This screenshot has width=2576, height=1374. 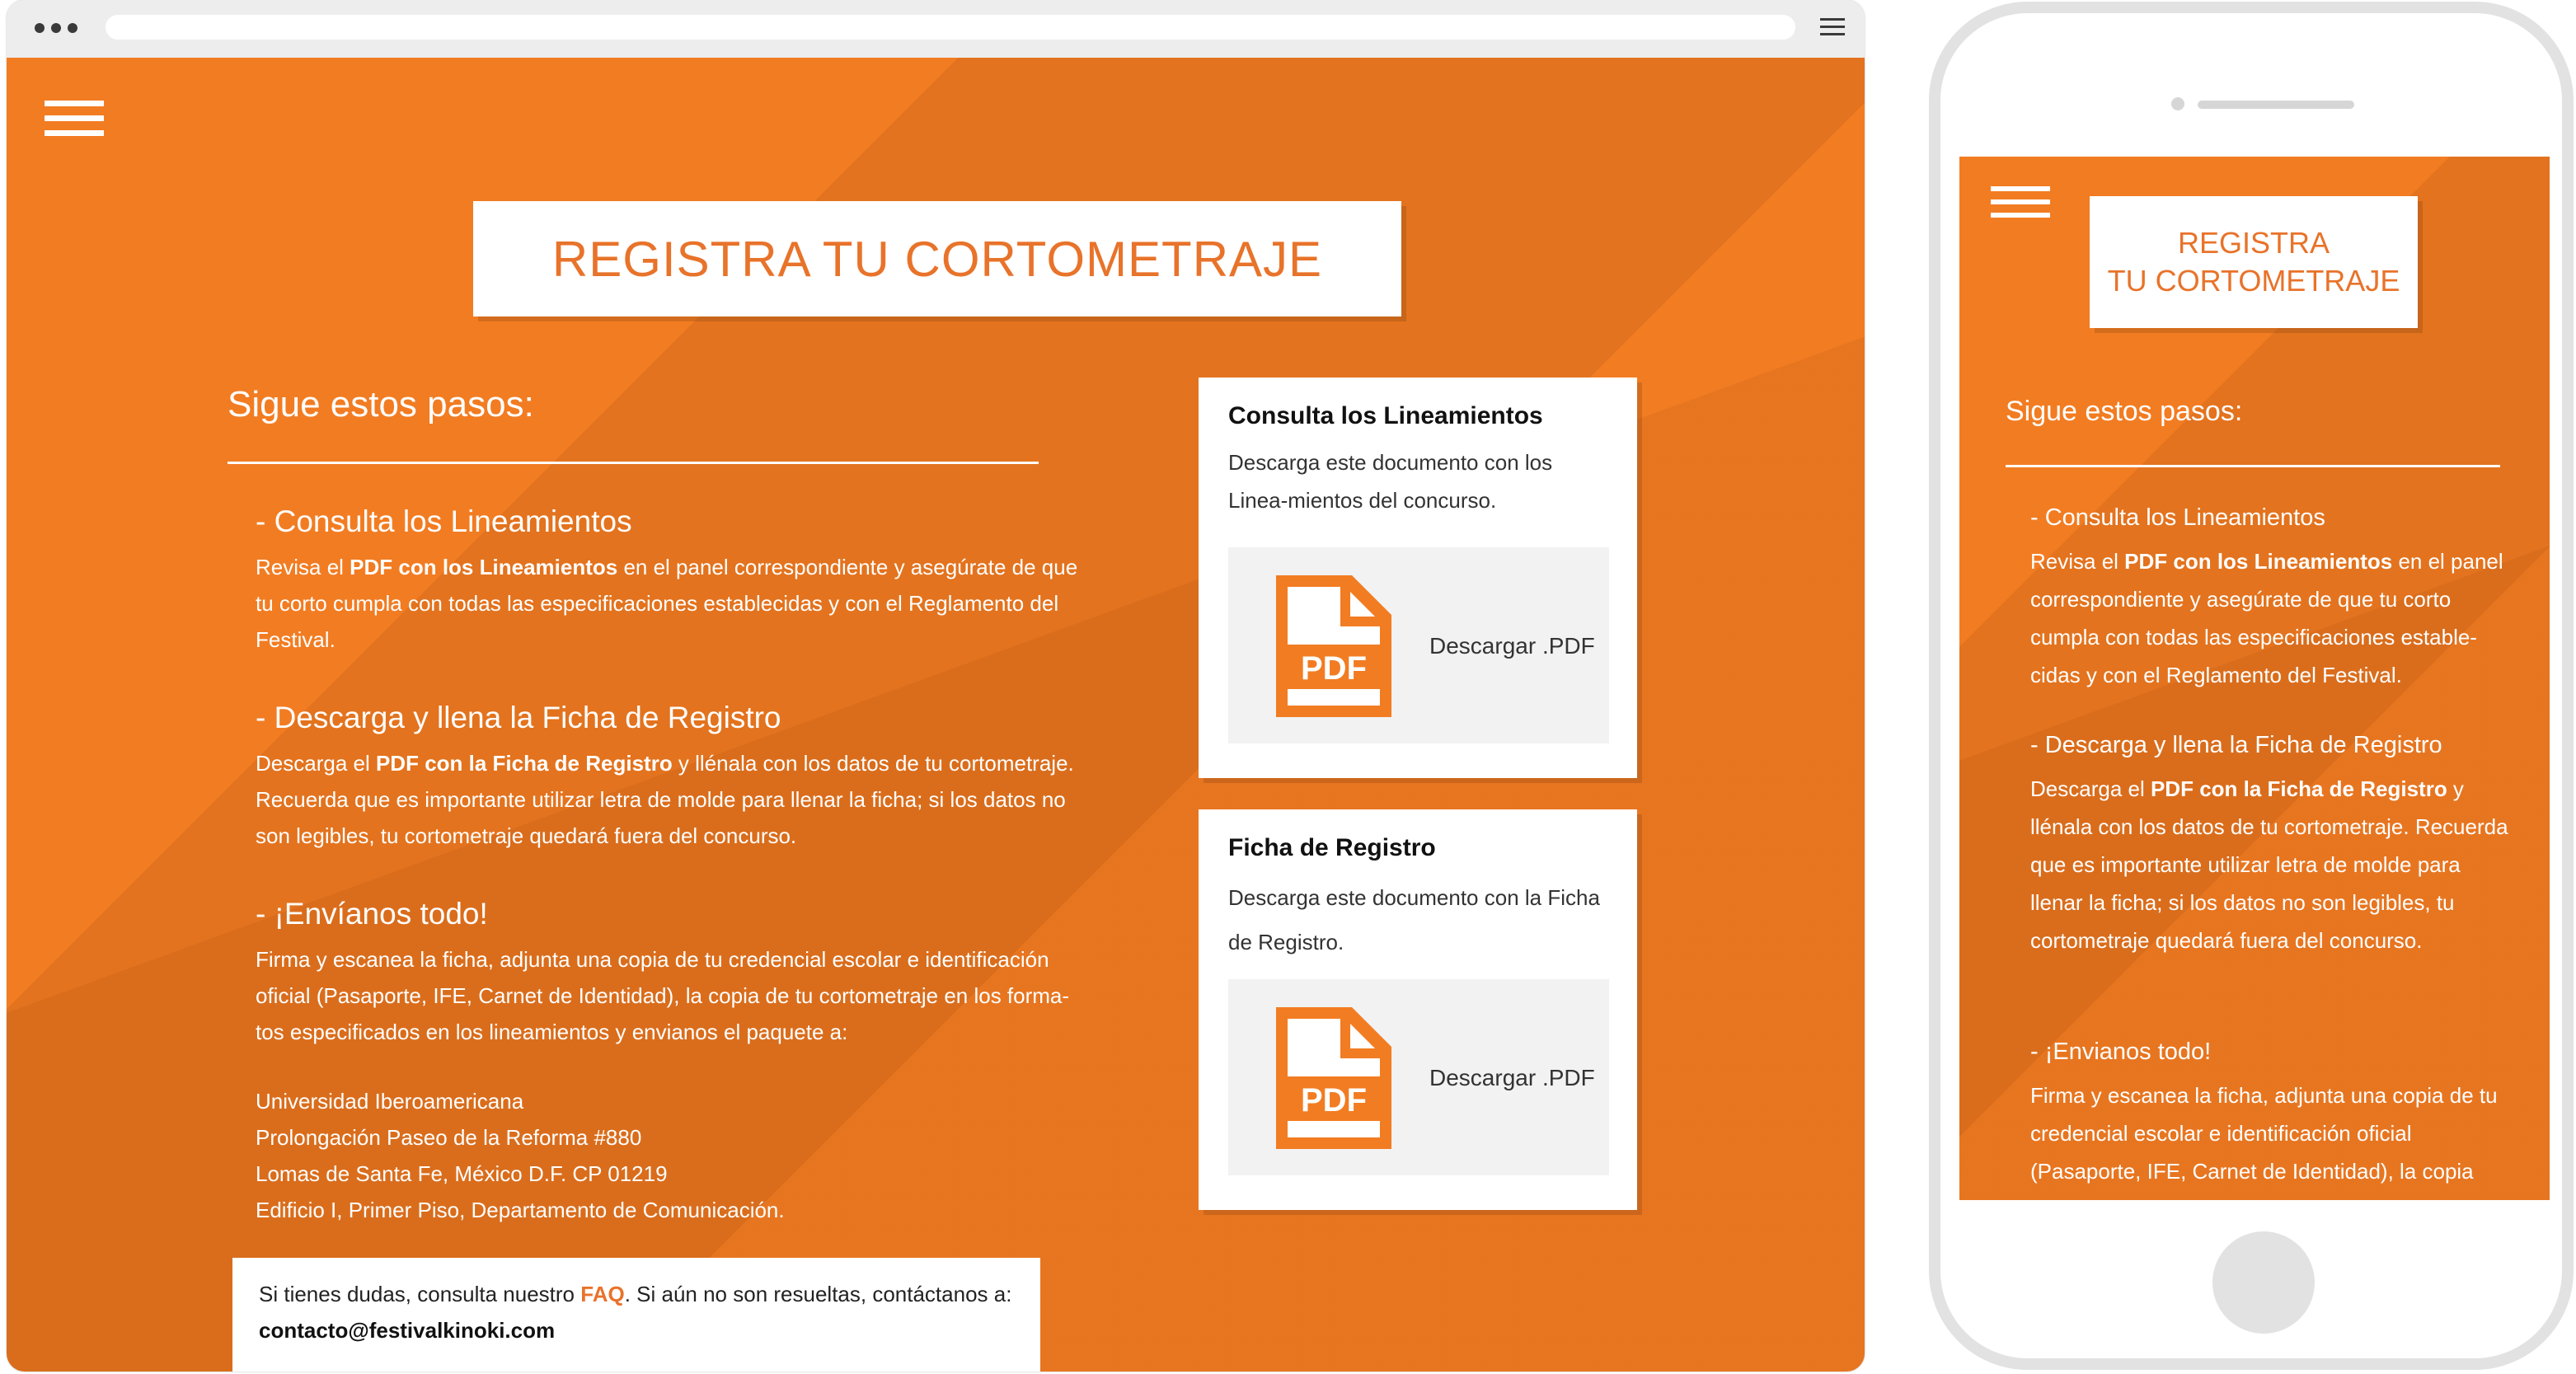 What do you see at coordinates (2177, 103) in the screenshot?
I see `camera-dot` at bounding box center [2177, 103].